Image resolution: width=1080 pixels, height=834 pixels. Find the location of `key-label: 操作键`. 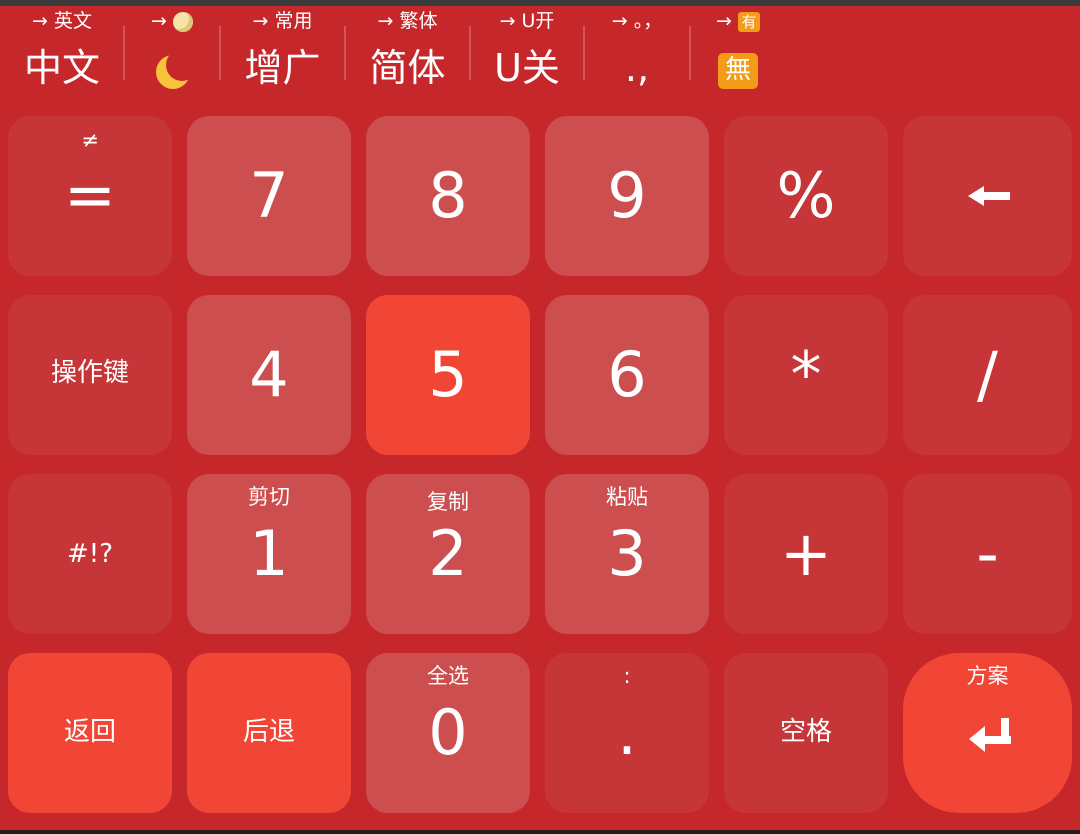

key-label: 操作键 is located at coordinates (89, 373).